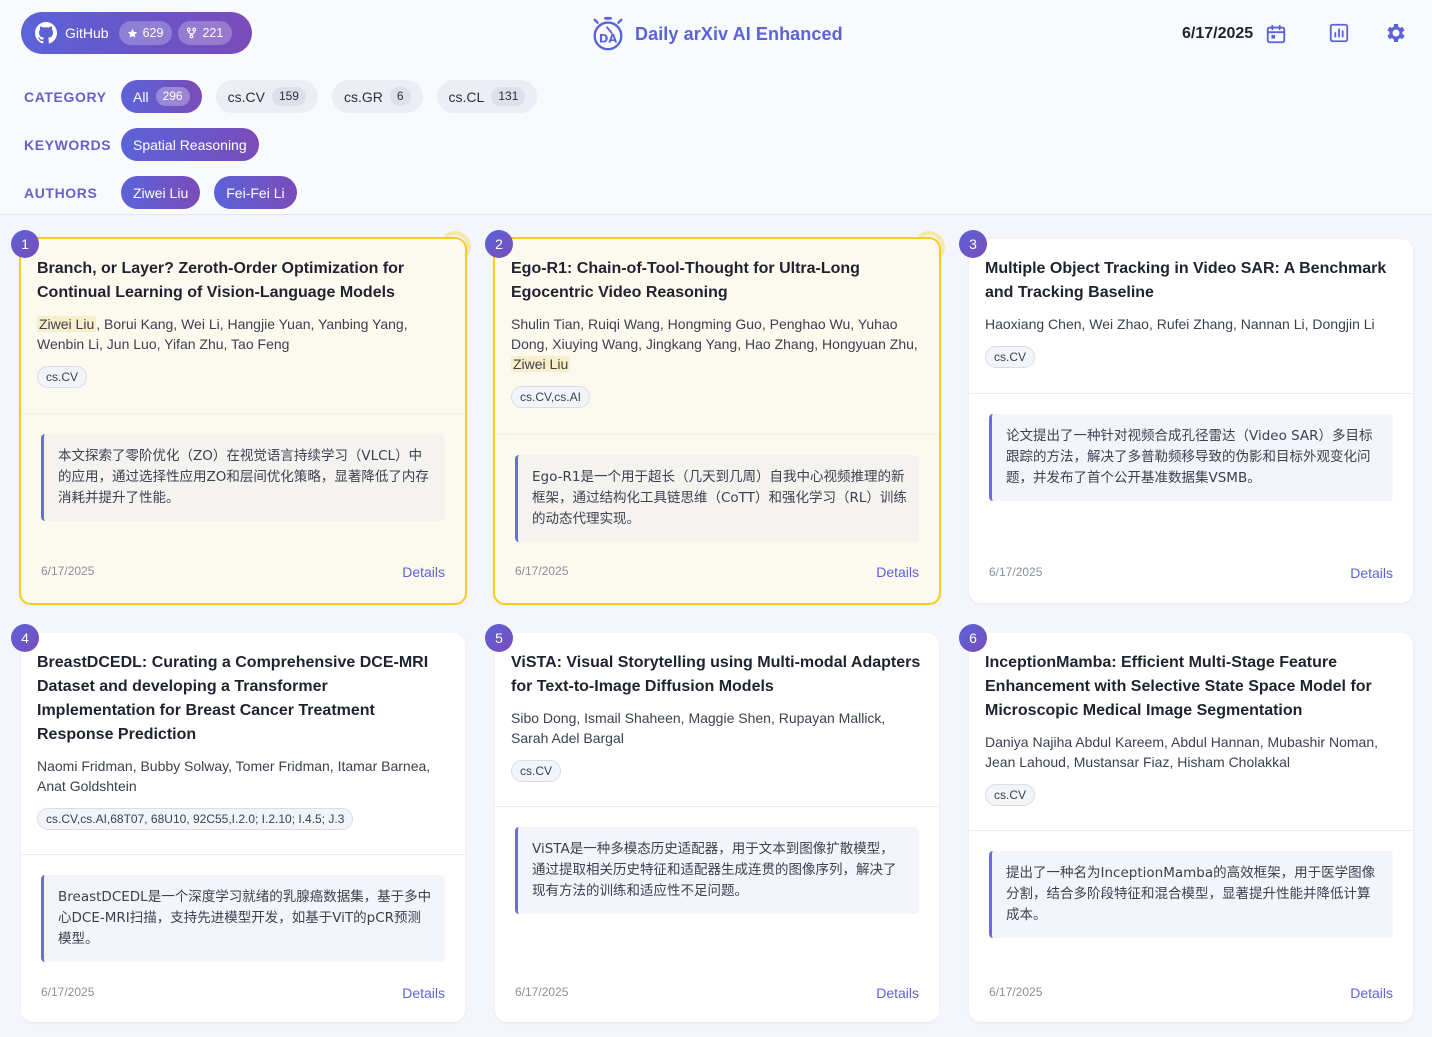  What do you see at coordinates (87, 33) in the screenshot?
I see `github-label: GitHub` at bounding box center [87, 33].